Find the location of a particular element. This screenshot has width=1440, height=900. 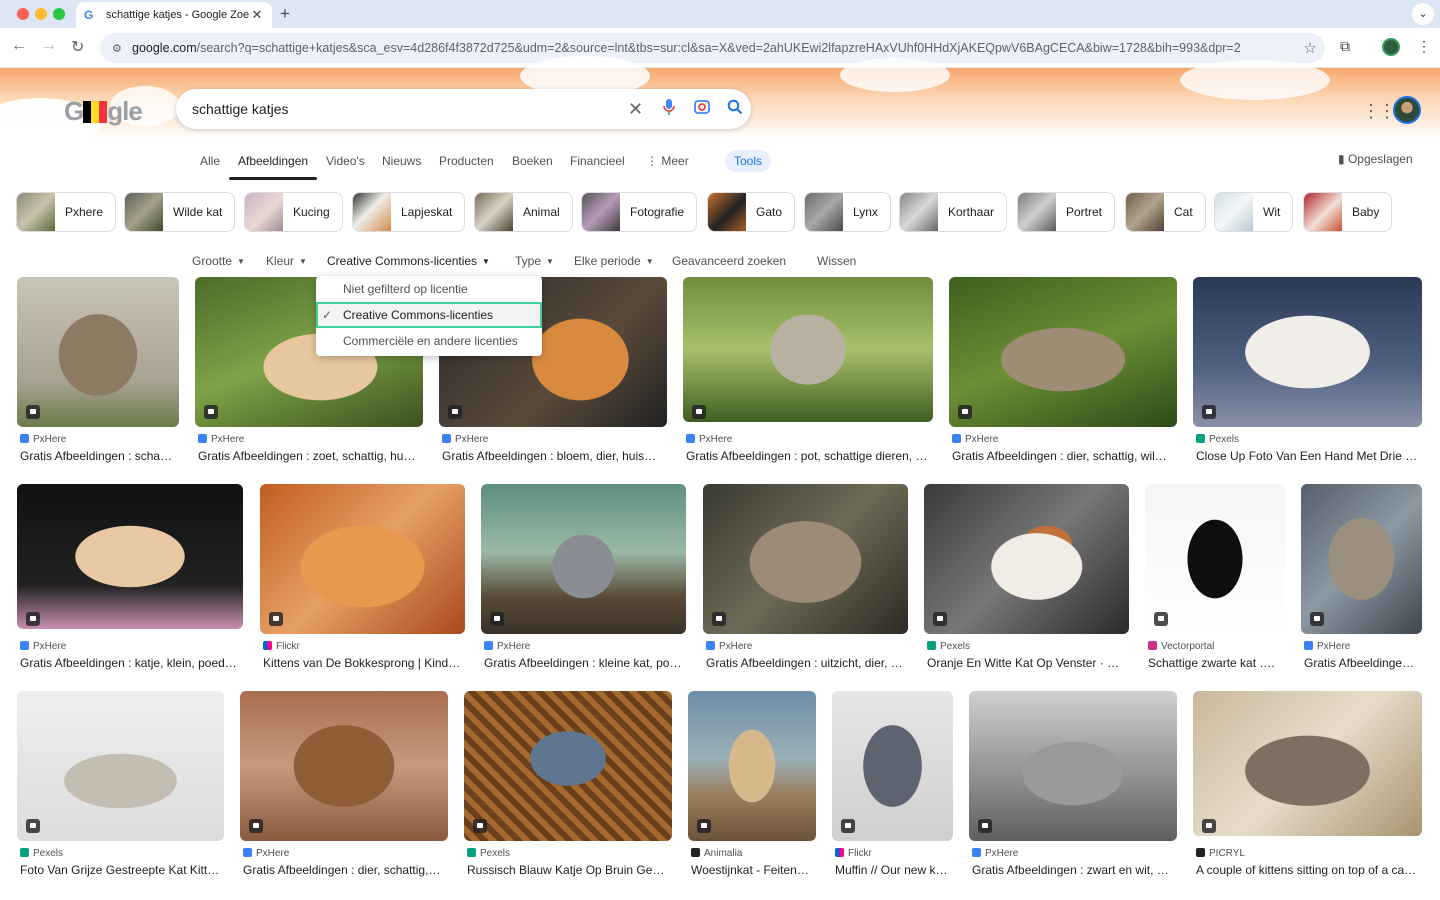

result-source: Animalia is located at coordinates (716, 853).